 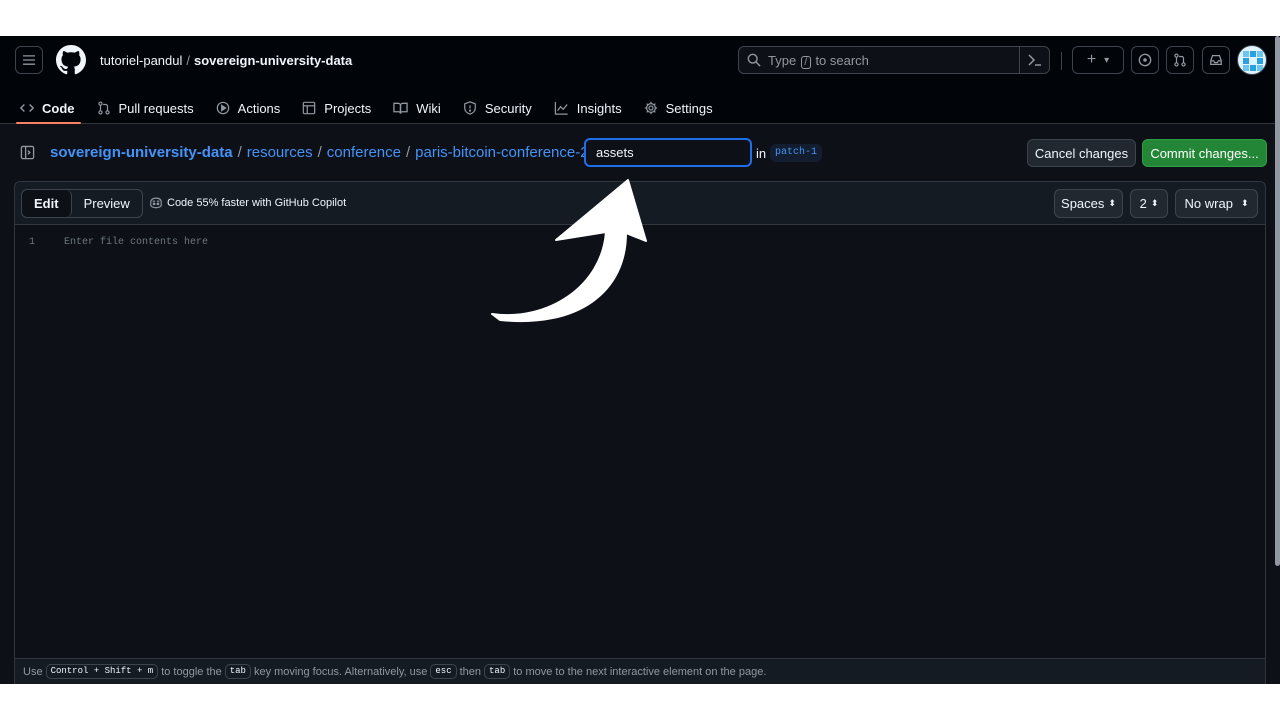 What do you see at coordinates (508, 108) in the screenshot?
I see `tab-label: Security` at bounding box center [508, 108].